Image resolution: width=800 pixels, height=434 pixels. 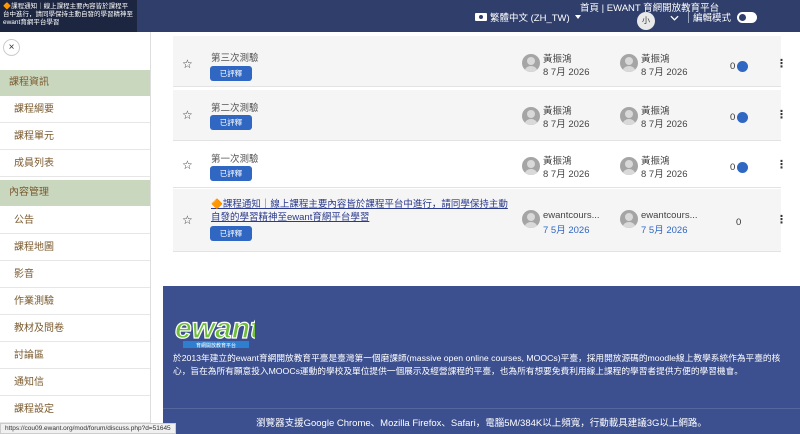 What do you see at coordinates (235, 158) in the screenshot?
I see `discussion-title: 第一次測驗` at bounding box center [235, 158].